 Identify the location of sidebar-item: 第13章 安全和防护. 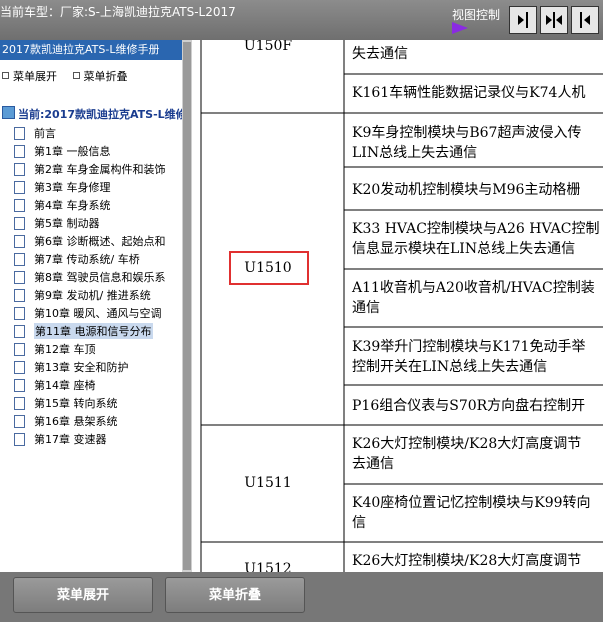
(98, 367).